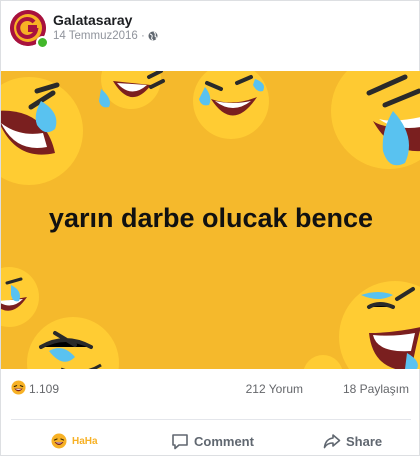 The width and height of the screenshot is (420, 457). I want to click on reaction-count: 1.109, so click(44, 389).